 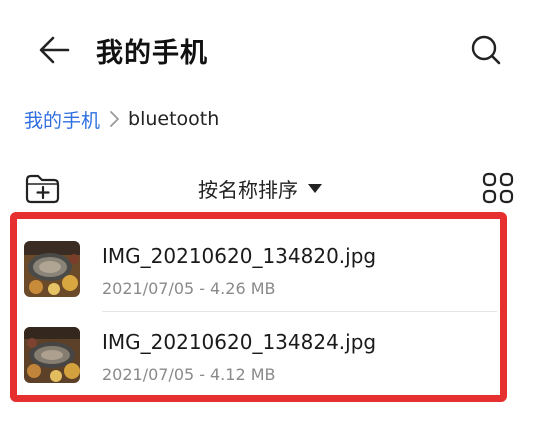 I want to click on breadcrumb-root: 我的手机, so click(x=62, y=119).